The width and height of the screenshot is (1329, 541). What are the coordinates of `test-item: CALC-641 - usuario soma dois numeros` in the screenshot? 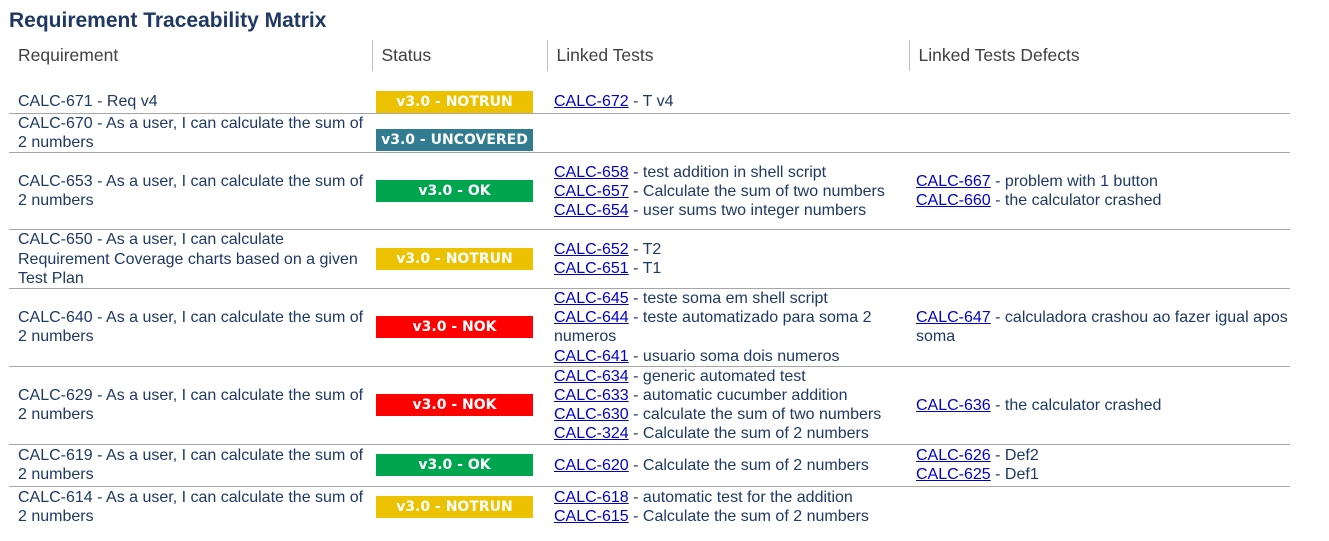 It's located at (731, 356).